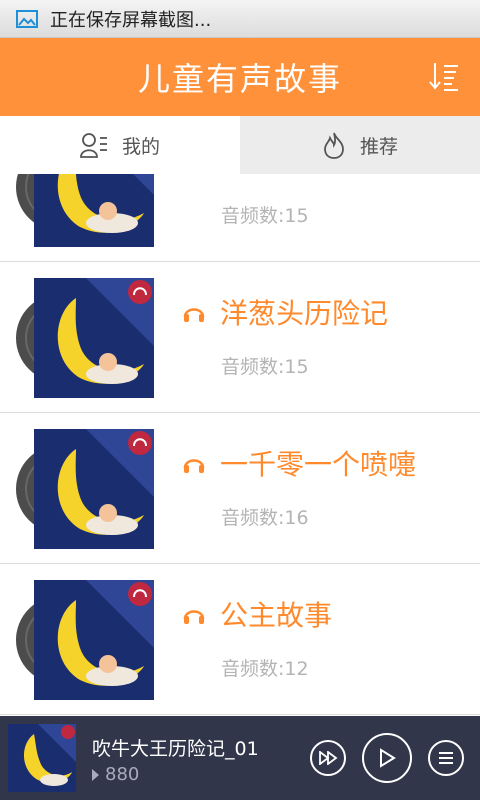 This screenshot has height=800, width=480. Describe the element at coordinates (265, 669) in the screenshot. I see `audio-count: 音频数:12` at that location.